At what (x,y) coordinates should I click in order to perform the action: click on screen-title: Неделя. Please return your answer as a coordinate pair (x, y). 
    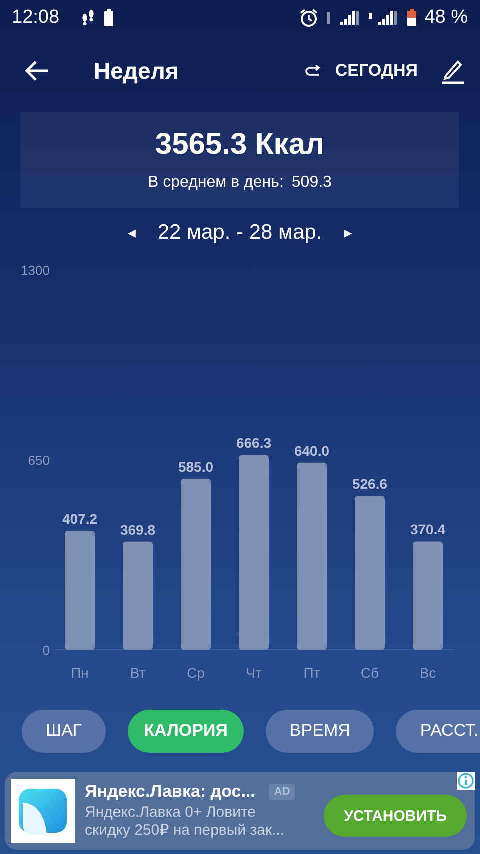
    Looking at the image, I should click on (136, 71).